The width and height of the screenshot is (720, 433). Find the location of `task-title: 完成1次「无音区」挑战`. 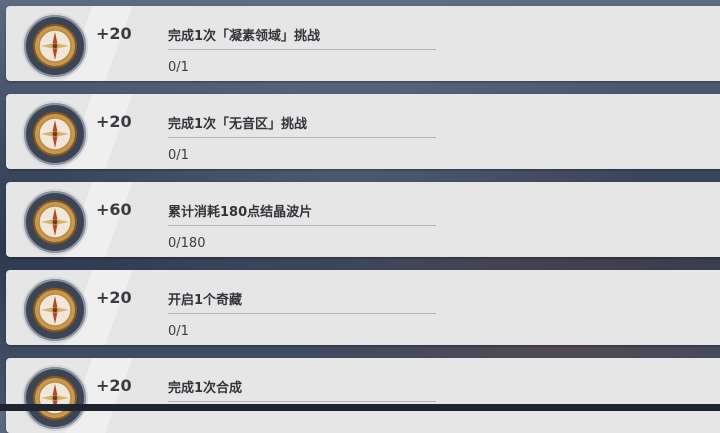

task-title: 完成1次「无音区」挑战 is located at coordinates (238, 124).